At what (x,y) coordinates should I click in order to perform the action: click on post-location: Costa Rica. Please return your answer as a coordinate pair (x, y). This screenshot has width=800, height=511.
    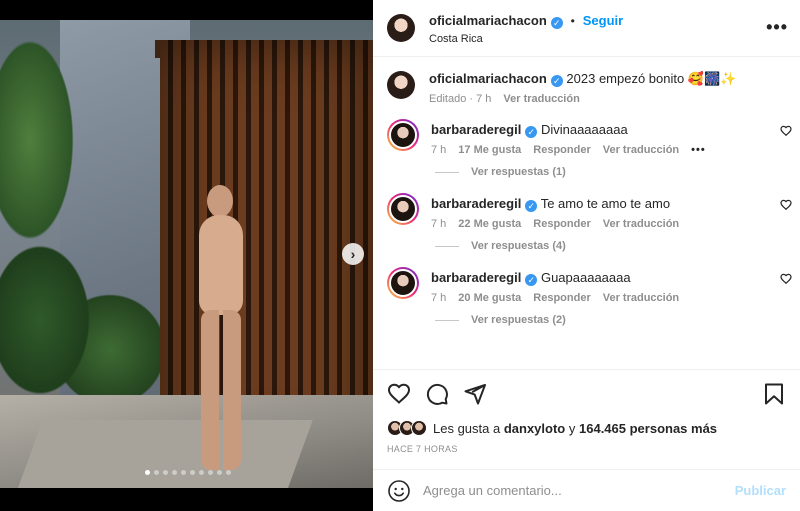
    Looking at the image, I should click on (526, 39).